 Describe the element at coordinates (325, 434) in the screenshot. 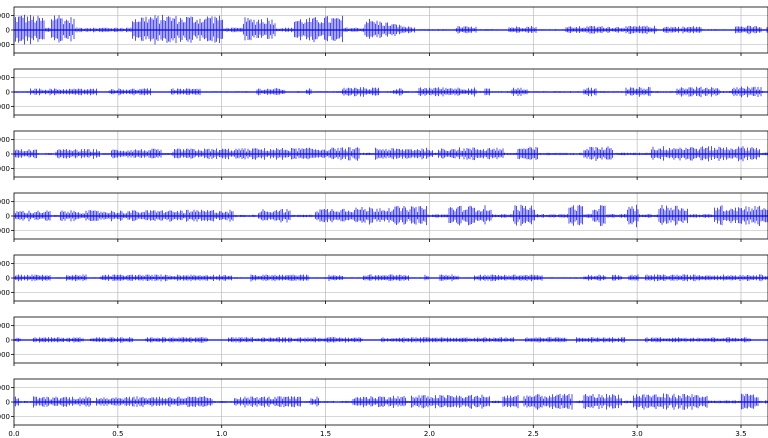

I see `x-tick-label: 1.5` at that location.